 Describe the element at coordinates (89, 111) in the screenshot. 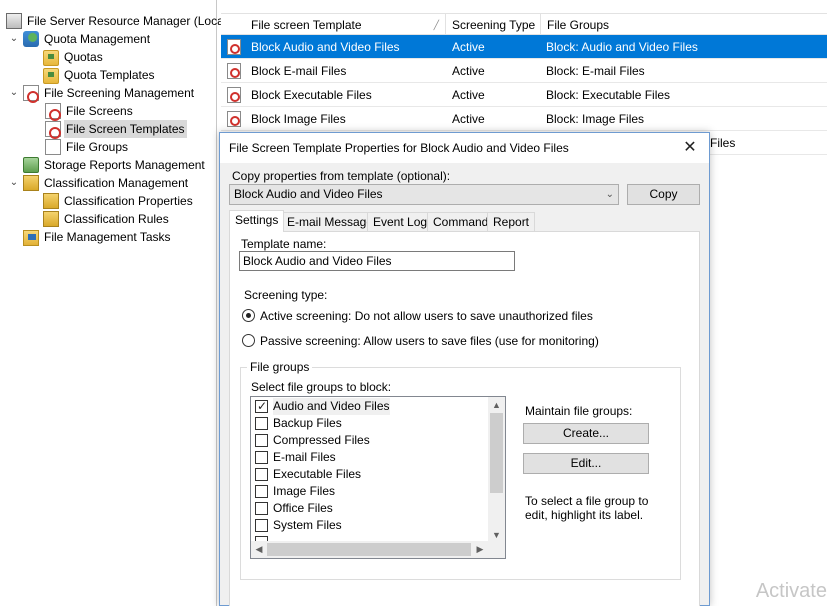

I see `tree-item-file-screens: File Screens` at that location.